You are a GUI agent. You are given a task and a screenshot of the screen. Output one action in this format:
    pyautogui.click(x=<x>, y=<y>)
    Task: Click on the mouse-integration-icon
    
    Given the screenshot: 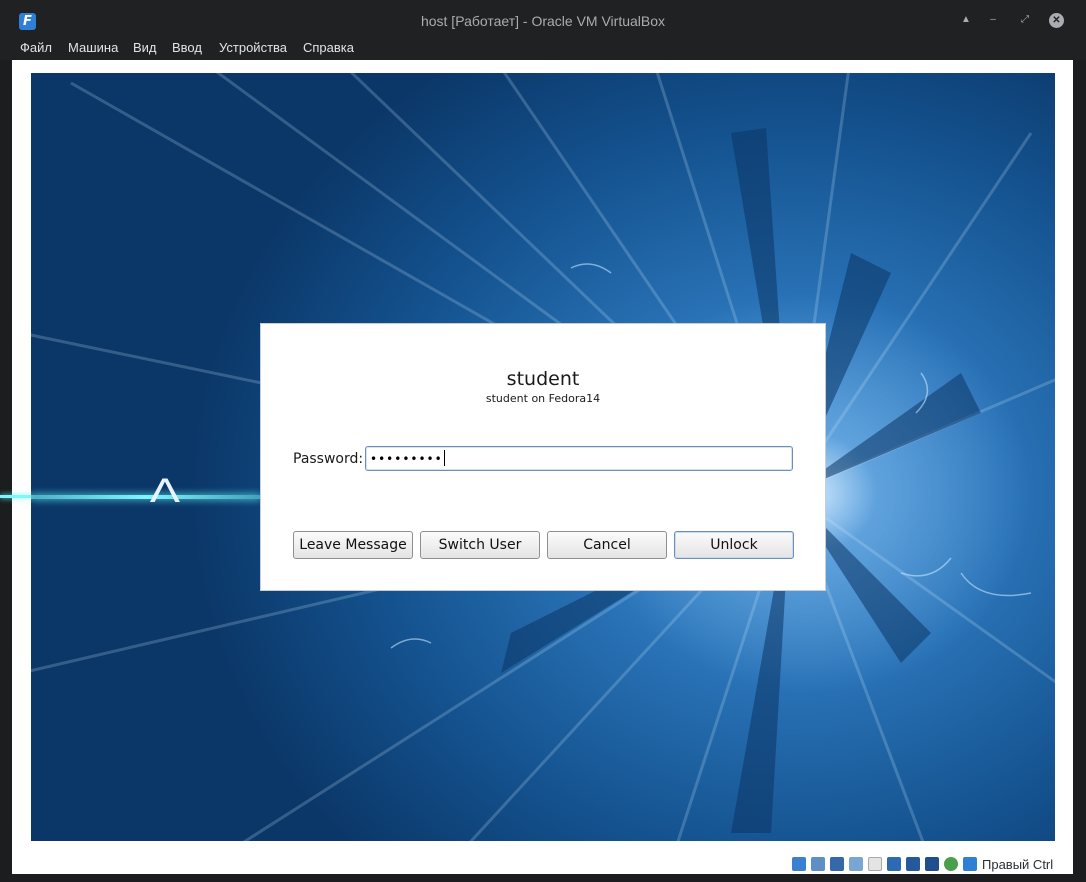 What is the action you would take?
    pyautogui.click(x=951, y=864)
    